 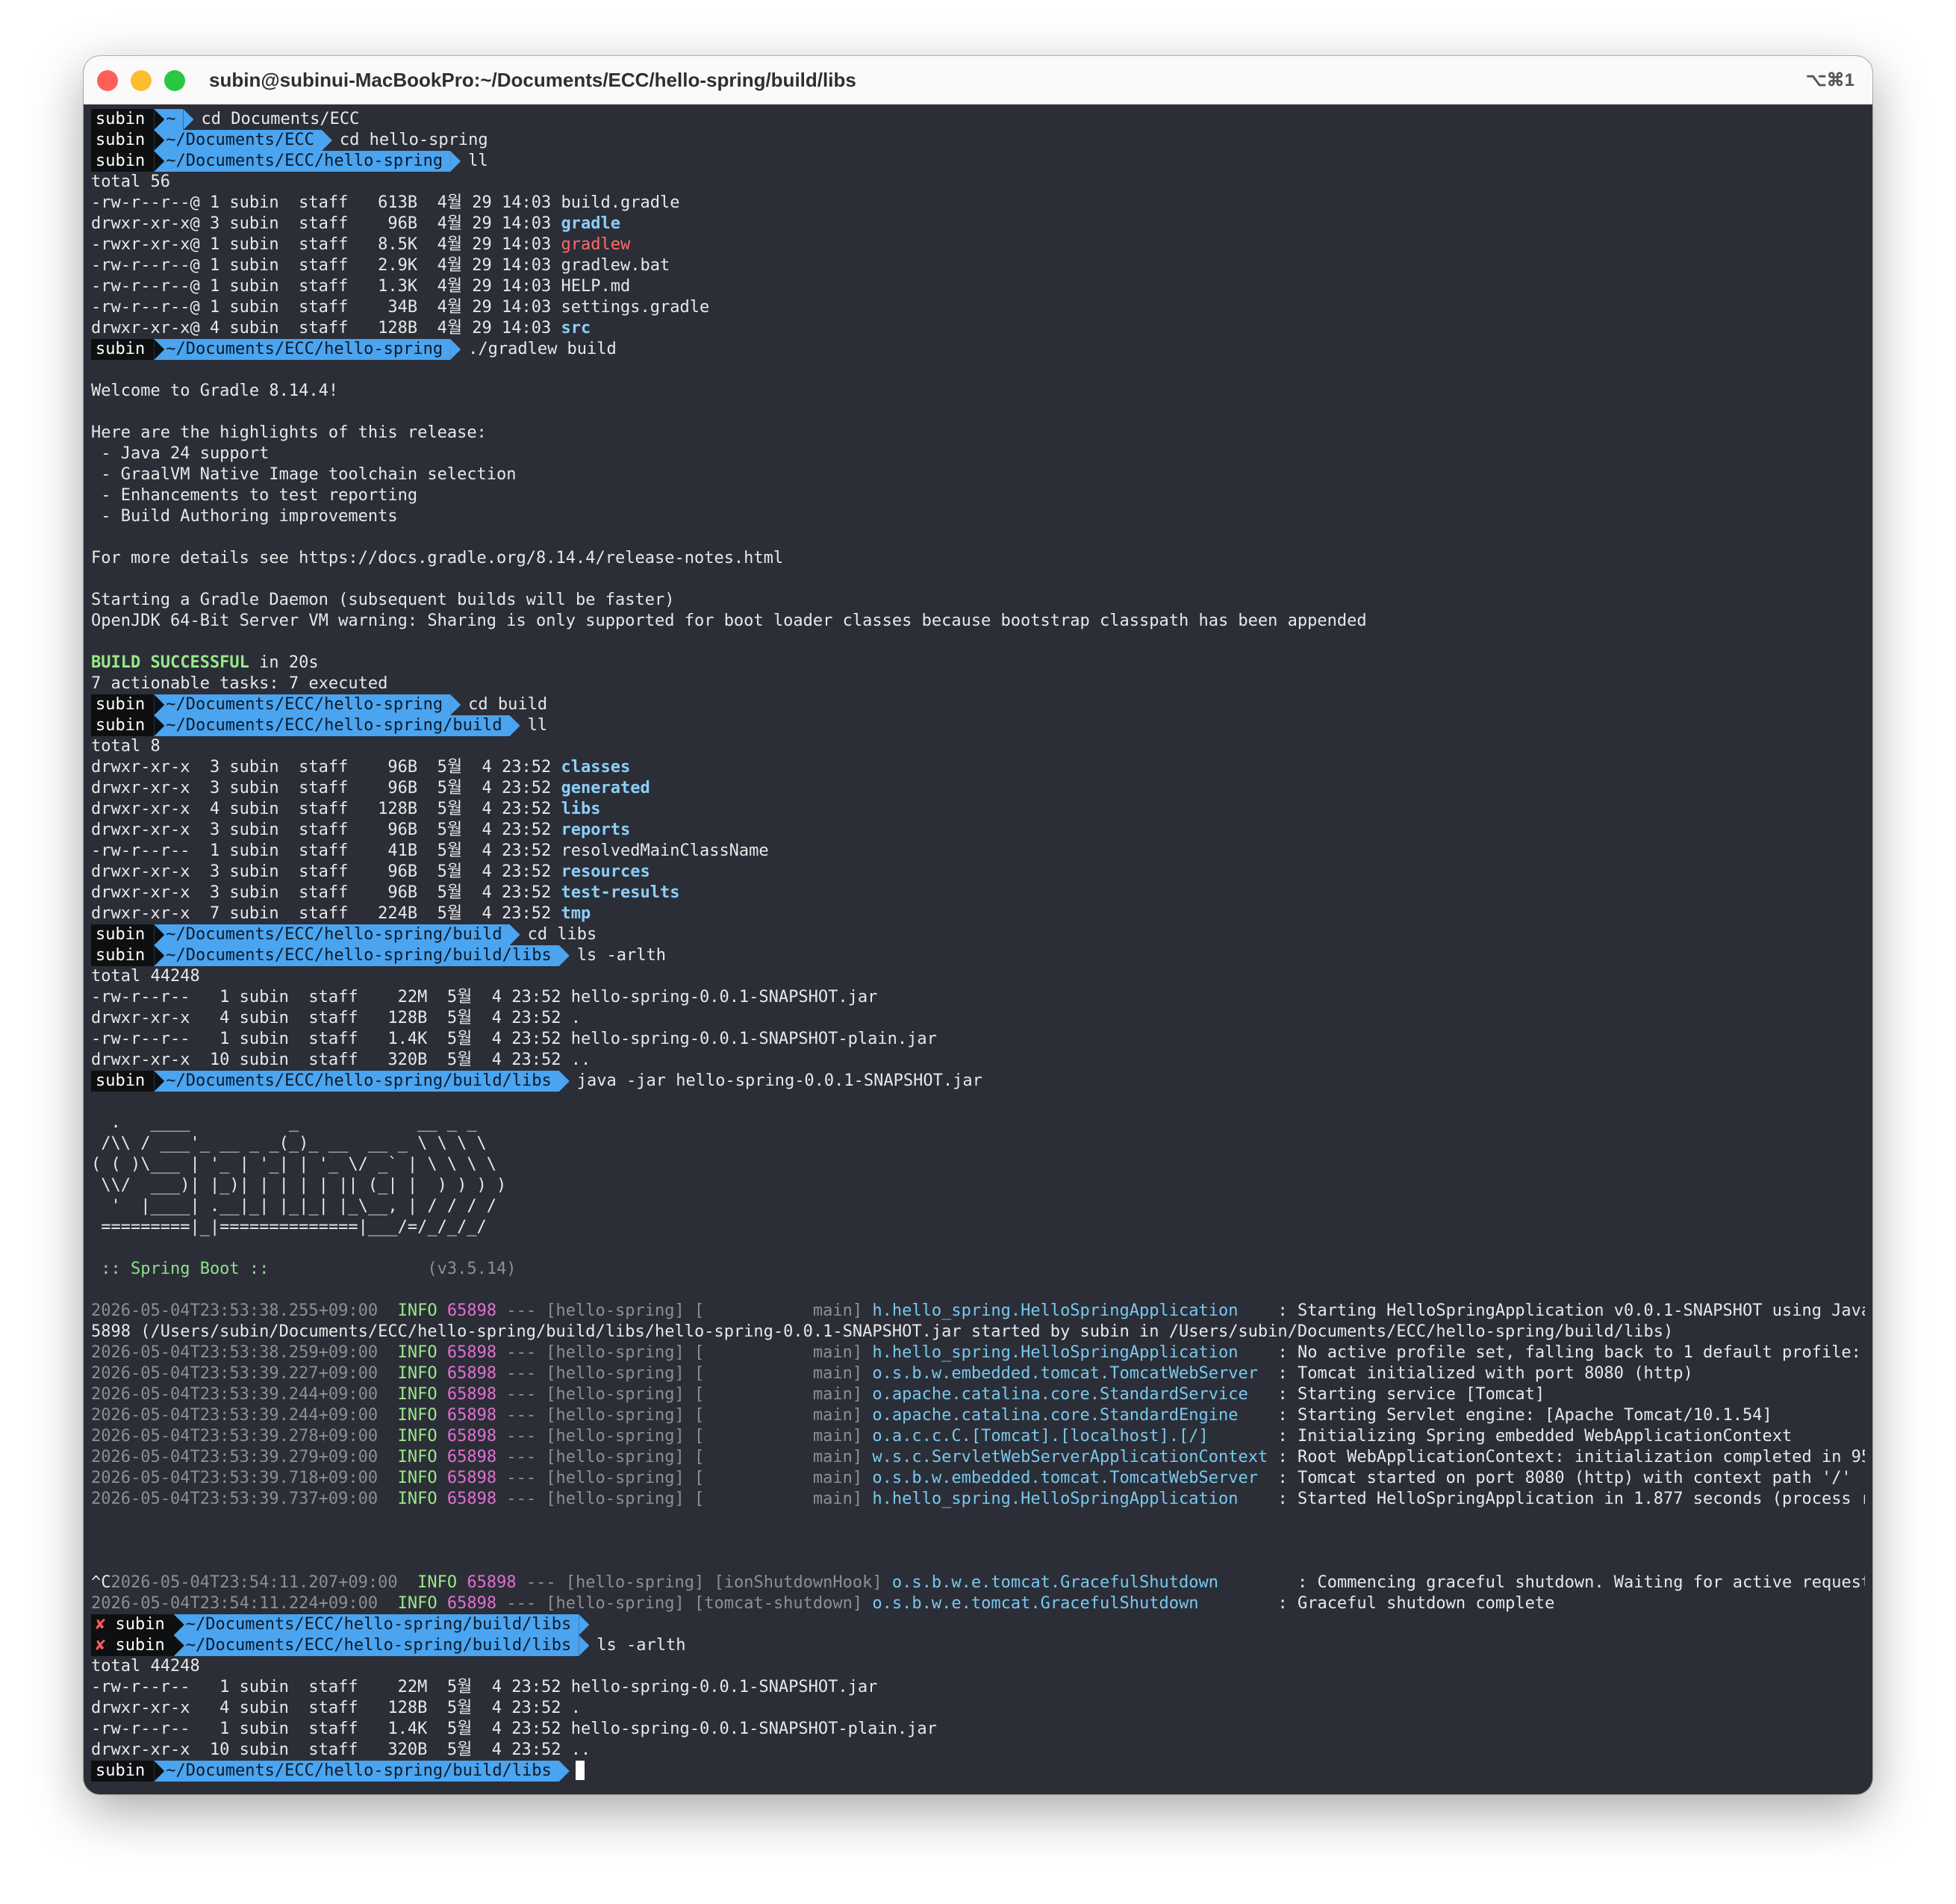 I want to click on output-line: total 56, so click(x=978, y=182).